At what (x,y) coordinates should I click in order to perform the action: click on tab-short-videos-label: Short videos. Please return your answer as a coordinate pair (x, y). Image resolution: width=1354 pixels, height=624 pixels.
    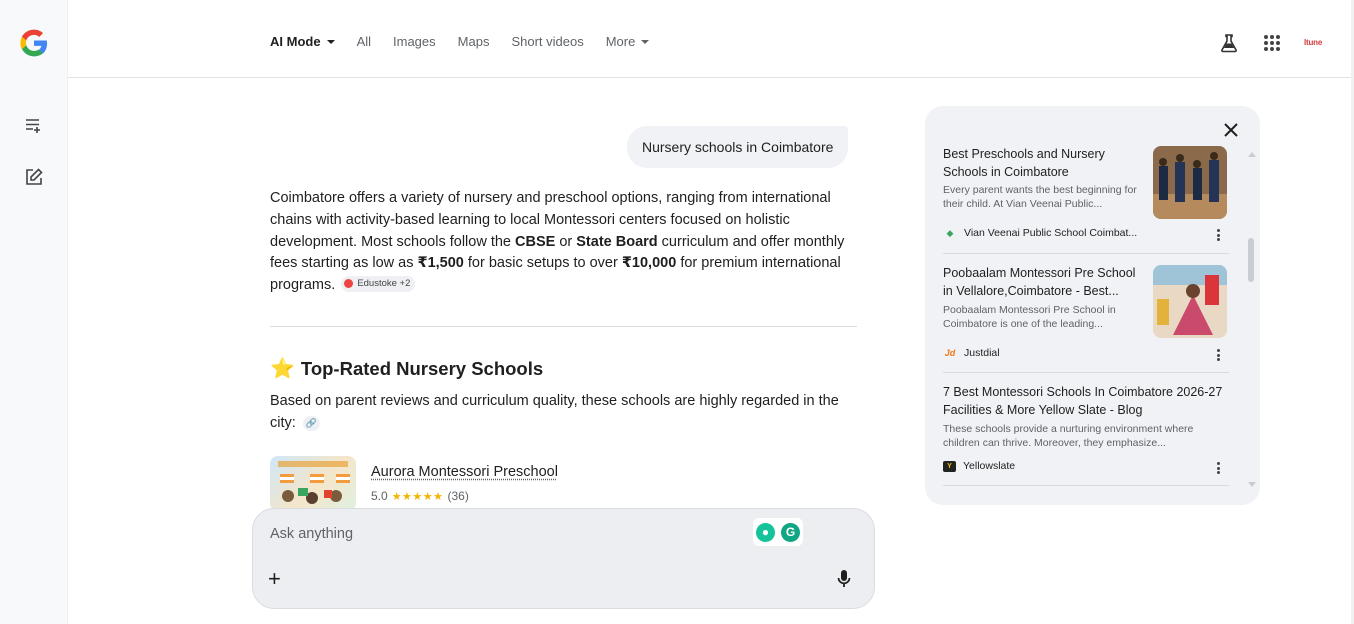
    Looking at the image, I should click on (547, 41).